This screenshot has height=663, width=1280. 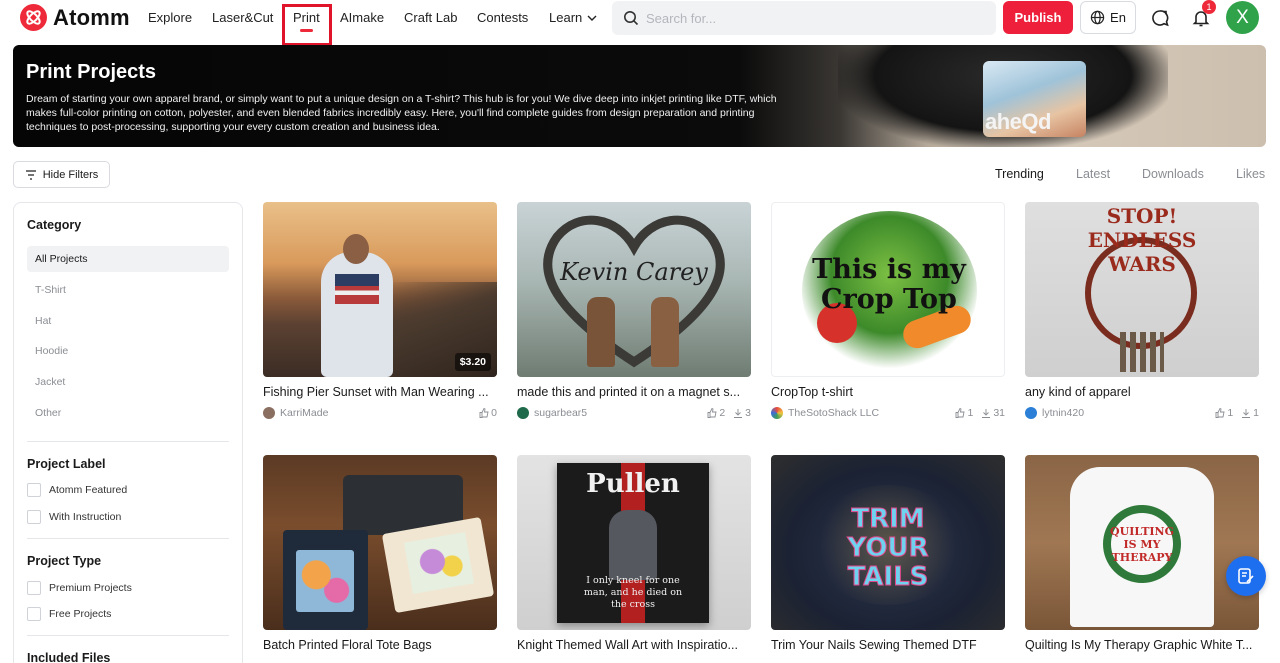 What do you see at coordinates (357, 314) in the screenshot?
I see `man-figure` at bounding box center [357, 314].